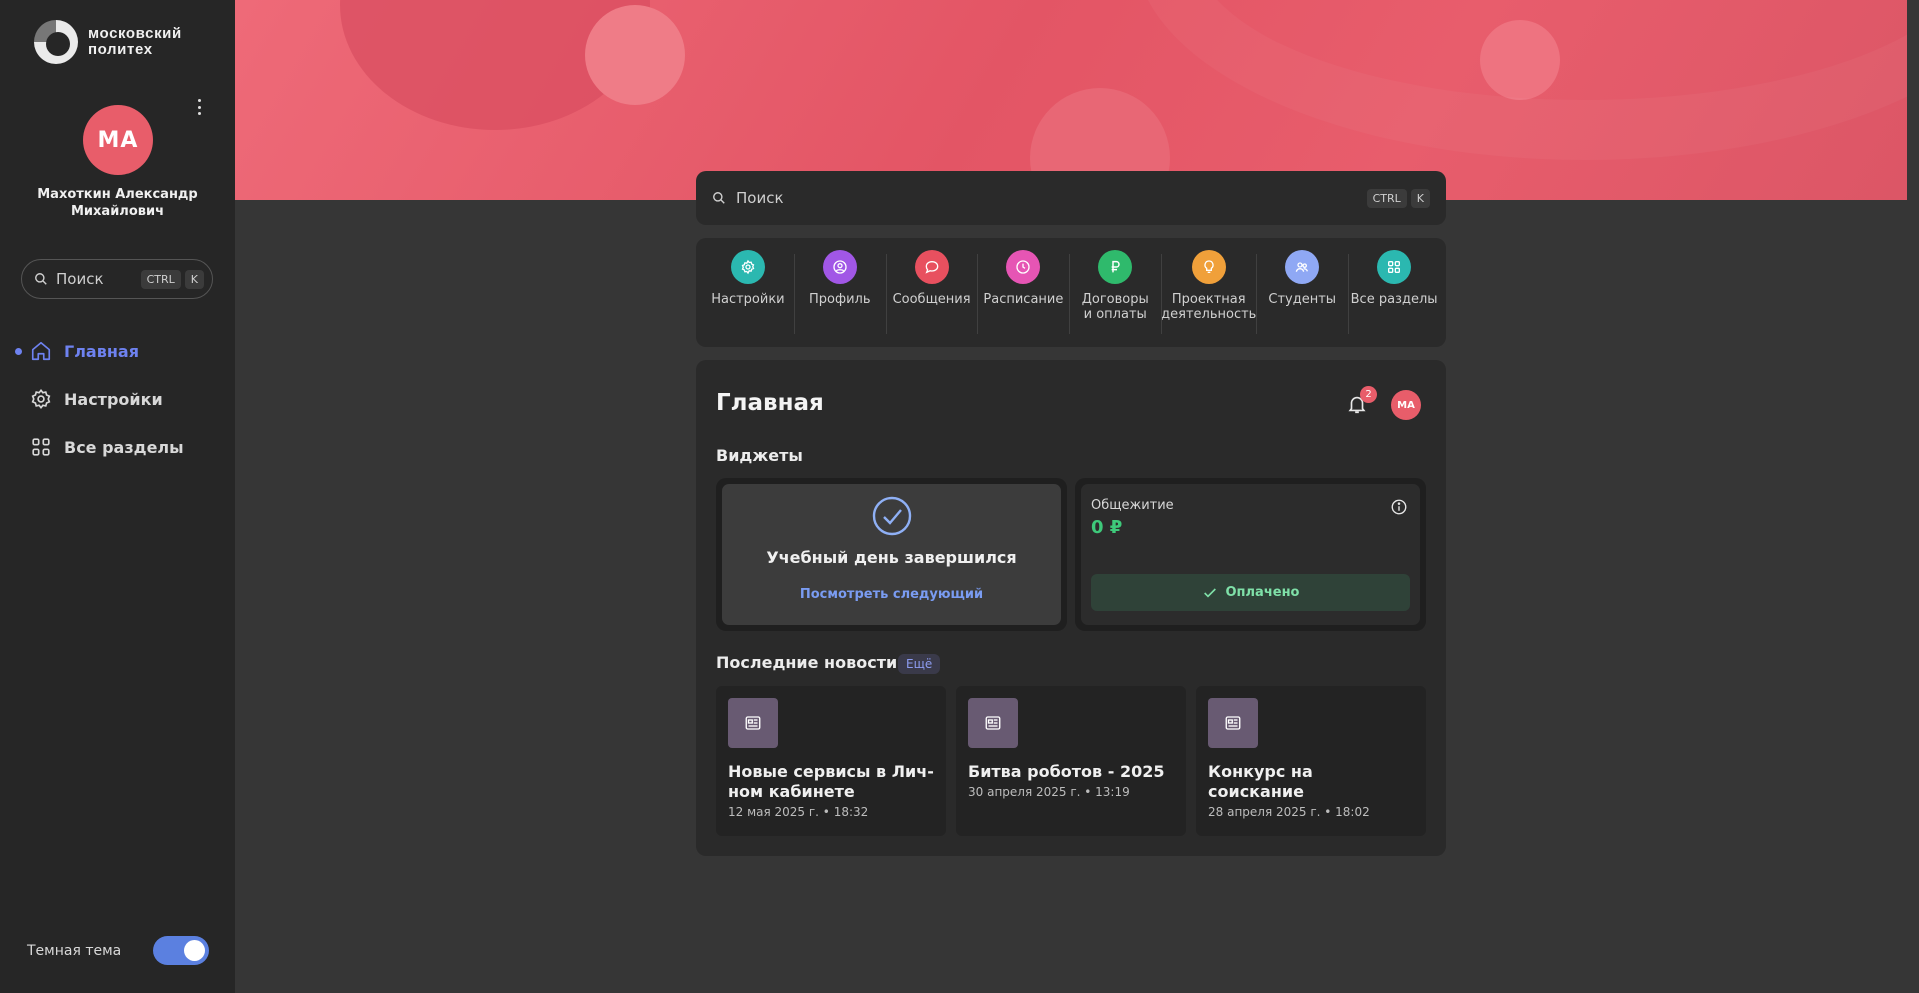  I want to click on quick-link-label: Проектная деятельность, so click(1209, 307).